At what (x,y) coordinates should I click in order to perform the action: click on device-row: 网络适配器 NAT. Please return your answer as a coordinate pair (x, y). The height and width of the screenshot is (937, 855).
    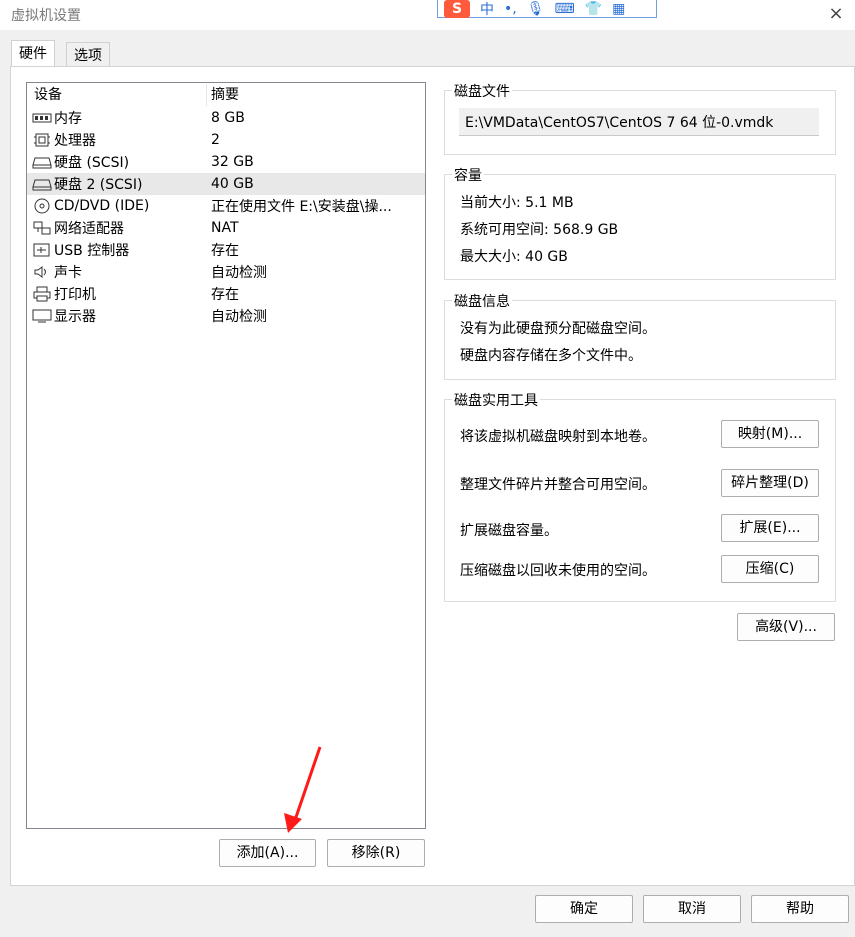
    Looking at the image, I should click on (226, 228).